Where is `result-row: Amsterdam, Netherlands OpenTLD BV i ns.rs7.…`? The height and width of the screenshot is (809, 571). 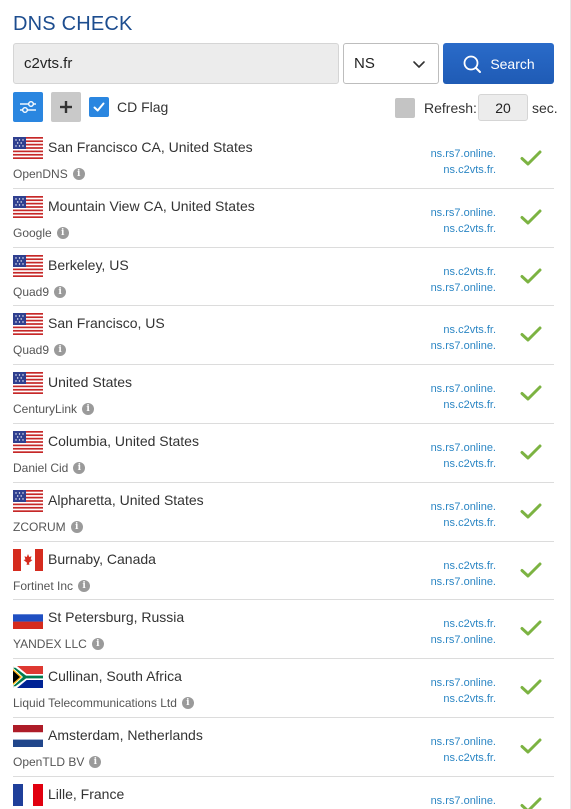
result-row: Amsterdam, Netherlands OpenTLD BV i ns.rs7.… is located at coordinates (283, 747).